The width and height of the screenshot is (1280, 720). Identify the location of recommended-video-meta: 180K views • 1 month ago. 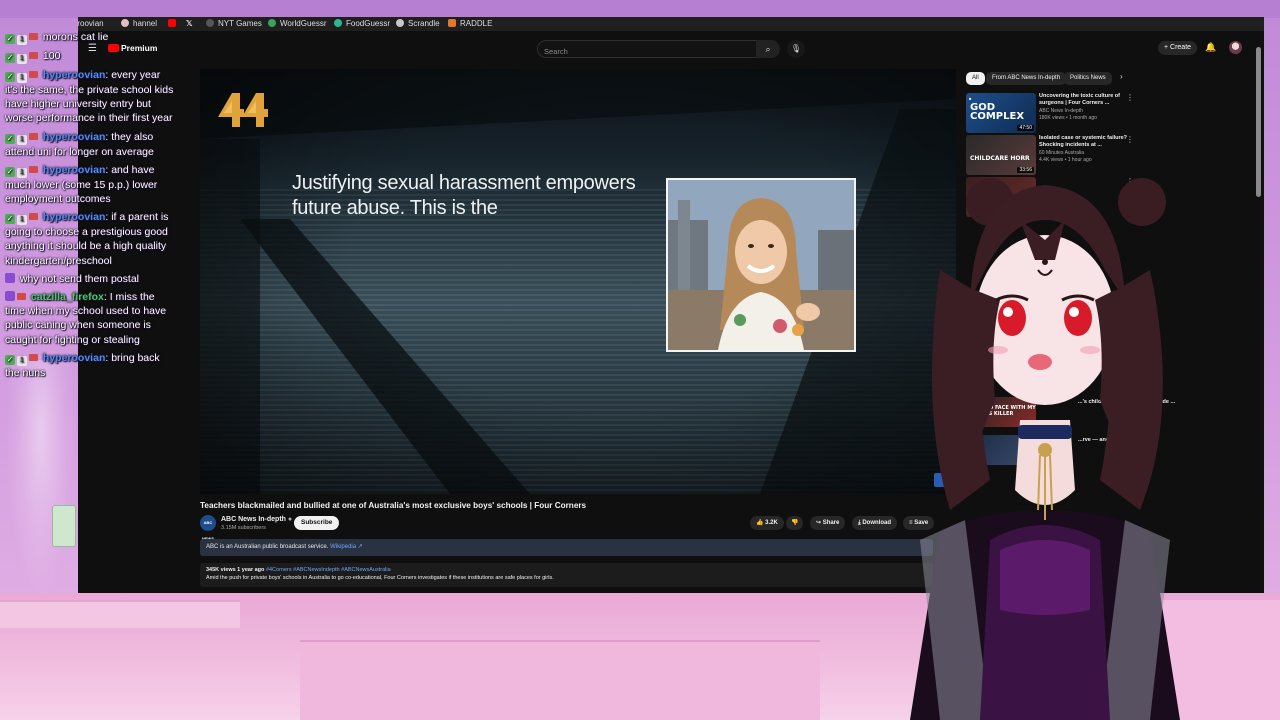
(1068, 118).